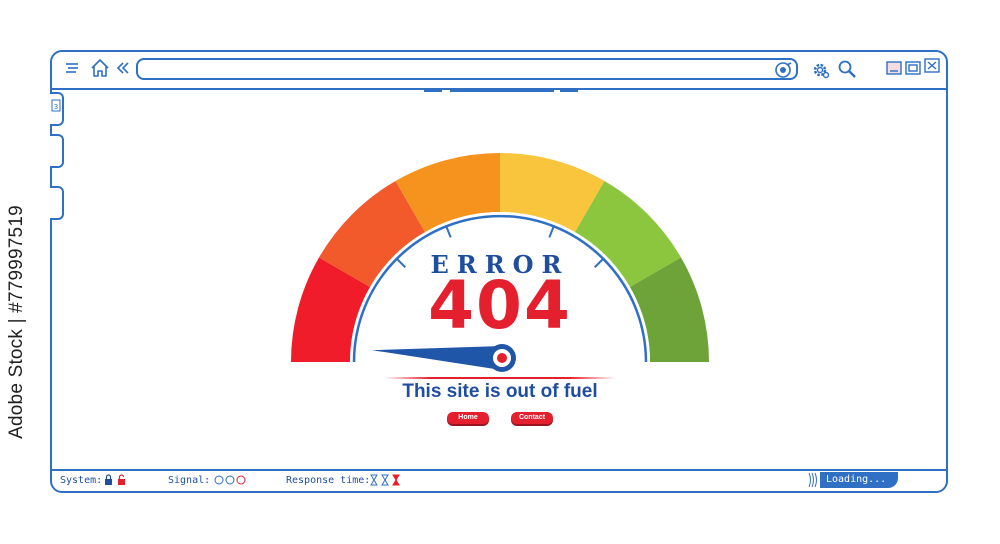 Image resolution: width=1000 pixels, height=544 pixels. I want to click on home-button: Home, so click(468, 418).